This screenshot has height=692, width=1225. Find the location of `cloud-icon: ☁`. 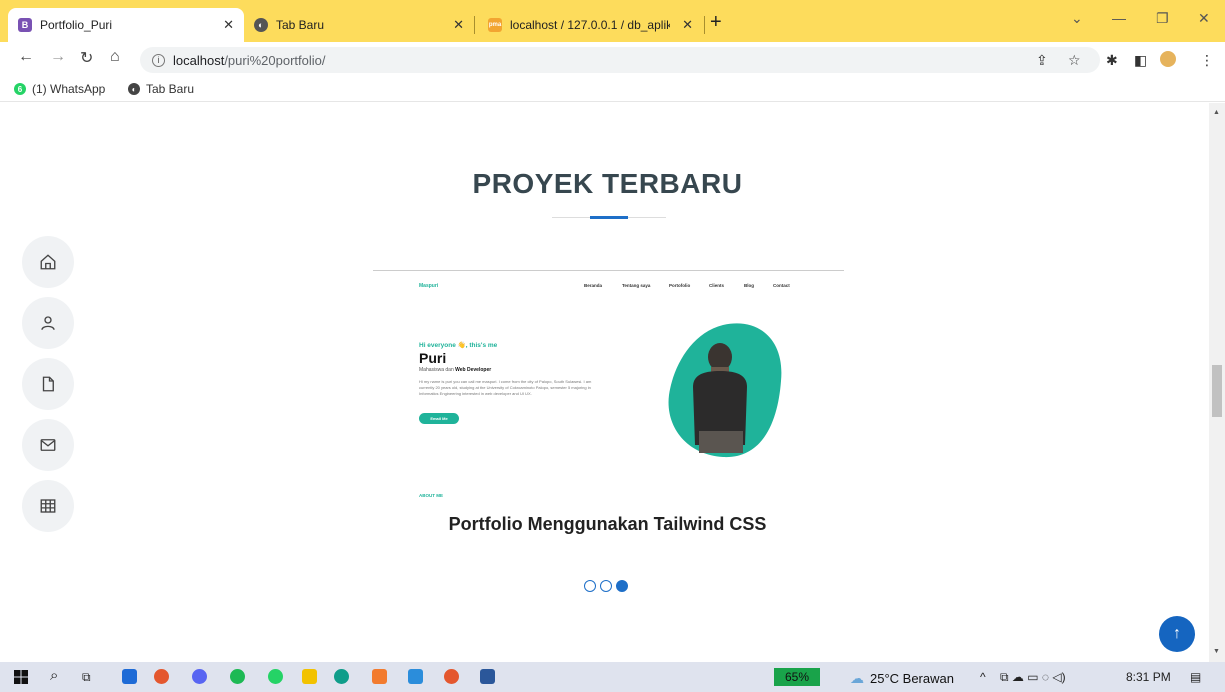

cloud-icon: ☁ is located at coordinates (857, 678).